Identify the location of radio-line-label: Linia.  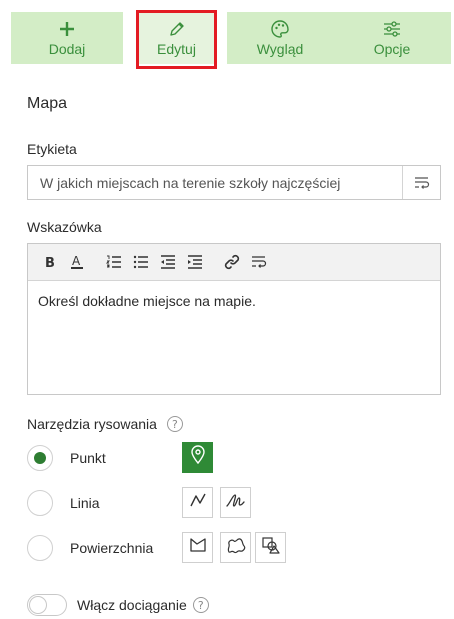
(85, 503).